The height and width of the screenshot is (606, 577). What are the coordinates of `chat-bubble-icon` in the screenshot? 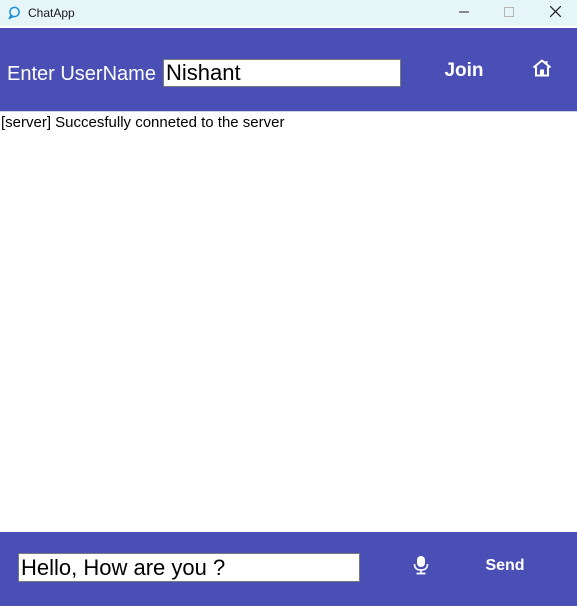 It's located at (14, 13).